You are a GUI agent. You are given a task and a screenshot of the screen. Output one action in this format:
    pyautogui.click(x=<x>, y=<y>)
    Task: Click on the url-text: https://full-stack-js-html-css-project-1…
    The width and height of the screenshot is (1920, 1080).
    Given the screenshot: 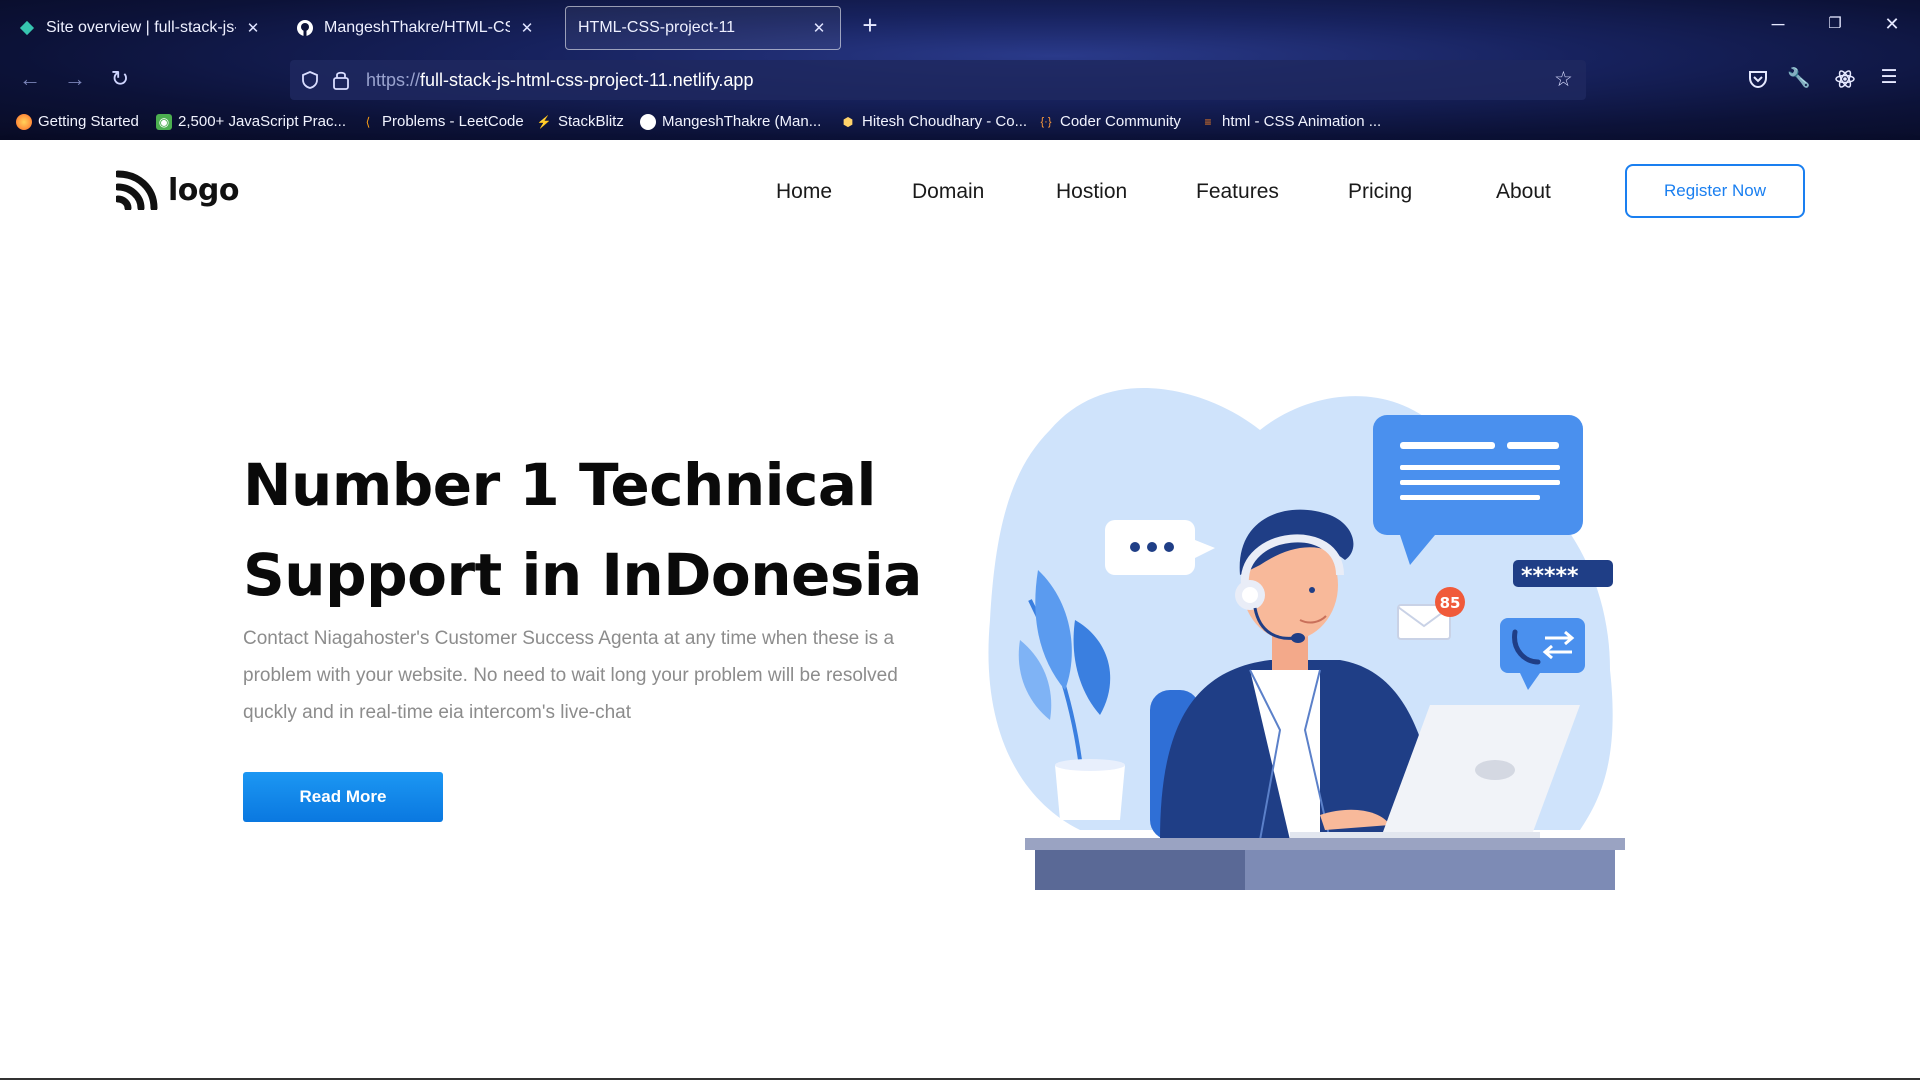 What is the action you would take?
    pyautogui.click(x=559, y=80)
    